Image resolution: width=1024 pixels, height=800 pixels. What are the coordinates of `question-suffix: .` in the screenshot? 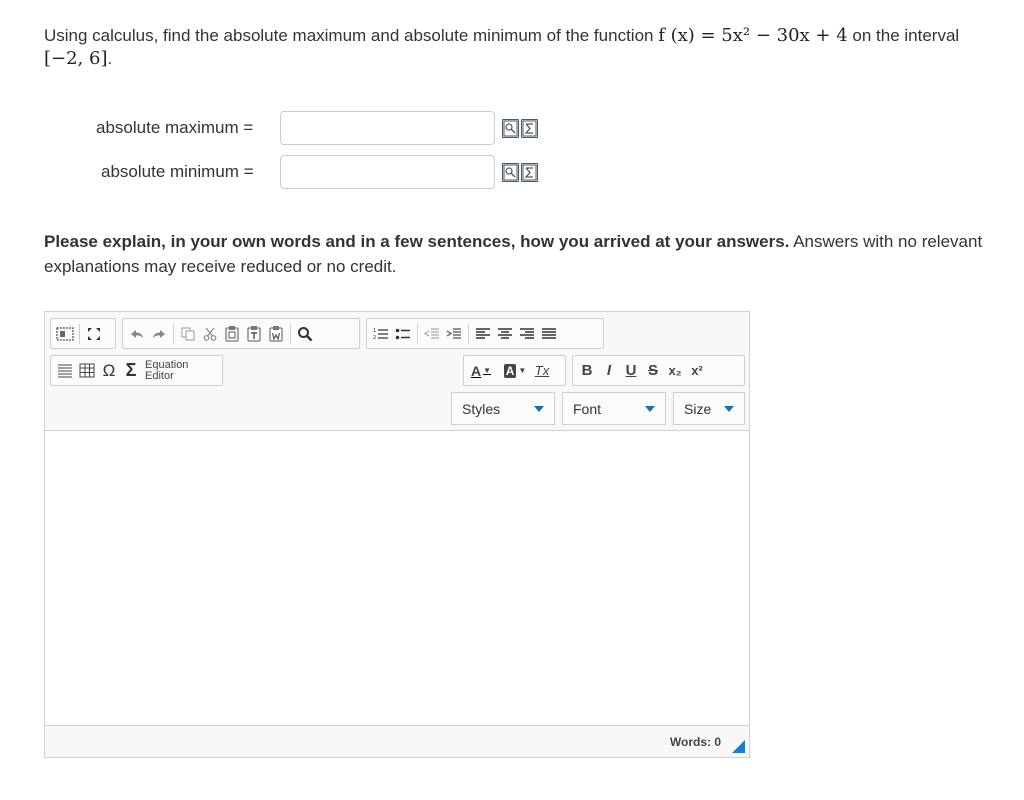 It's located at (110, 58).